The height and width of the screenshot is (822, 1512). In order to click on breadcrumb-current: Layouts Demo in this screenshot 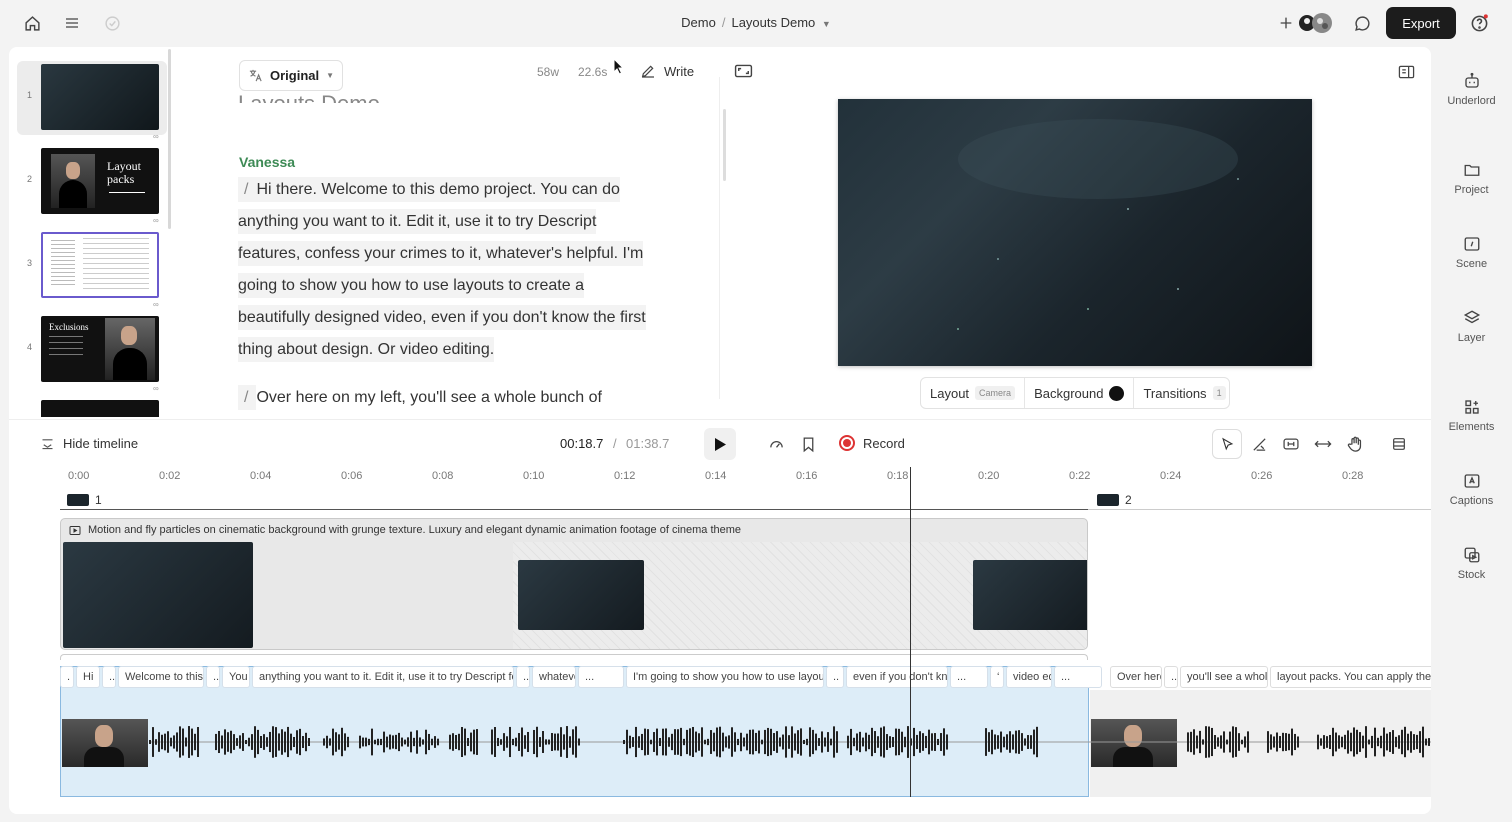, I will do `click(773, 22)`.